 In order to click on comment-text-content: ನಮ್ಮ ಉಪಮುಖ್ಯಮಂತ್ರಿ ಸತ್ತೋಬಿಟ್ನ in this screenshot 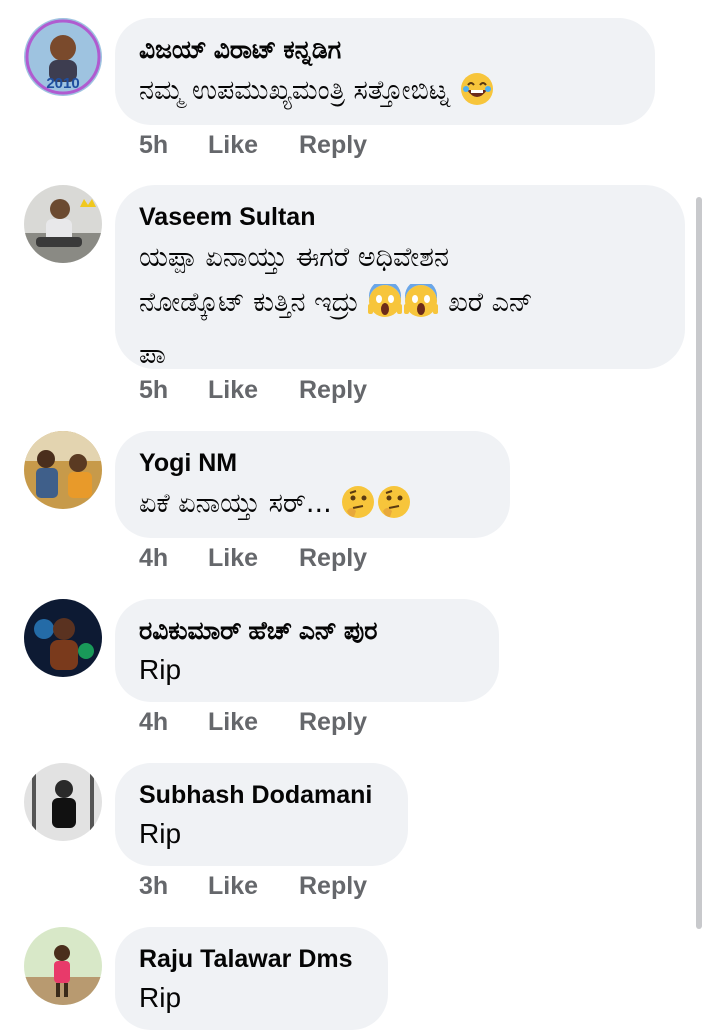, I will do `click(295, 90)`.